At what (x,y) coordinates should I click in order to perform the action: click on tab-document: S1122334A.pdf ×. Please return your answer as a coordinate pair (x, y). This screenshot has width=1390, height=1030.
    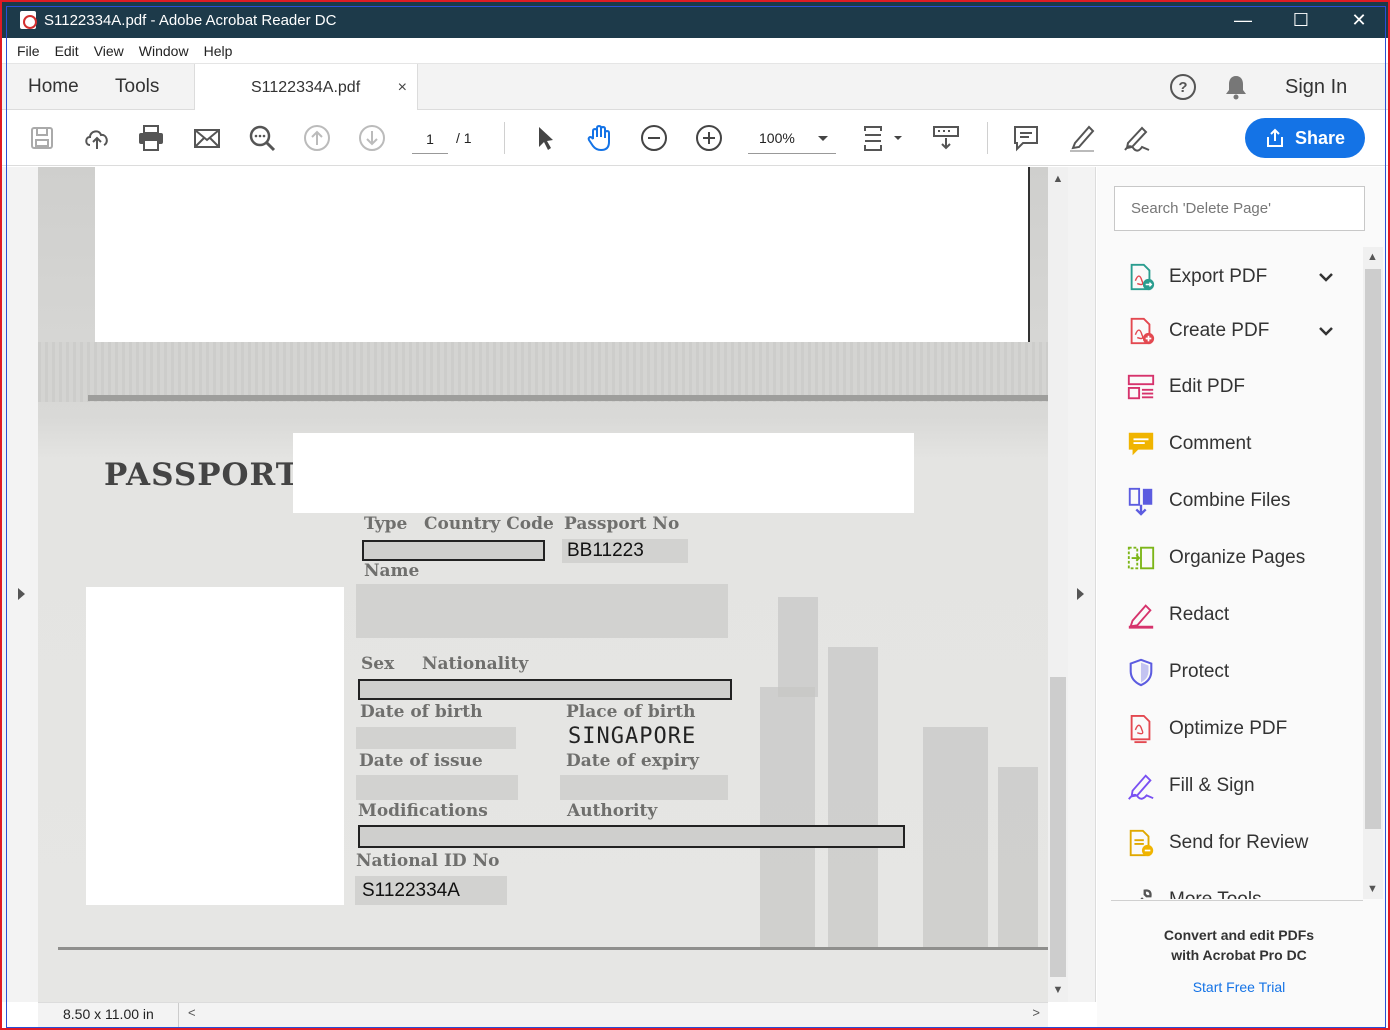
    Looking at the image, I should click on (306, 87).